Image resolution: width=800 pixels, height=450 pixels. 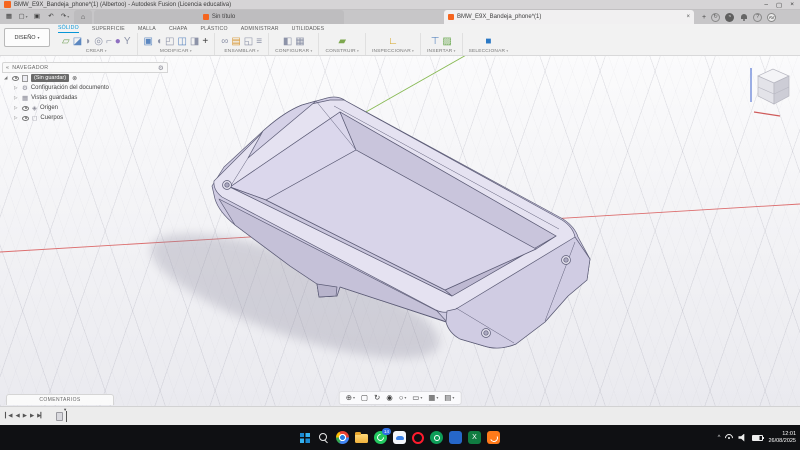 I want to click on tab-chapa: CHAPA, so click(x=178, y=29).